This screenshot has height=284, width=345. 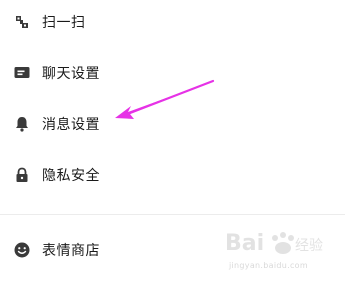 What do you see at coordinates (22, 124) in the screenshot?
I see `bell-icon` at bounding box center [22, 124].